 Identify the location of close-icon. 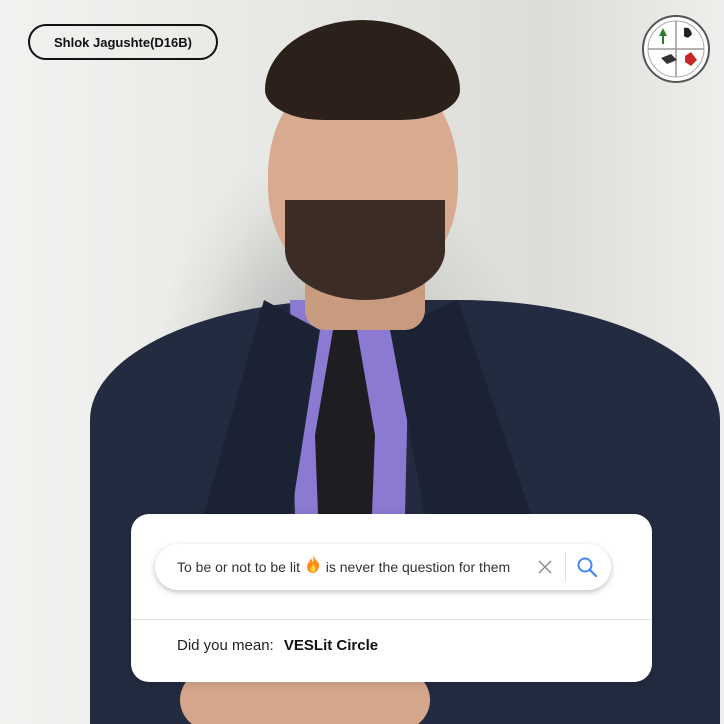
(545, 567).